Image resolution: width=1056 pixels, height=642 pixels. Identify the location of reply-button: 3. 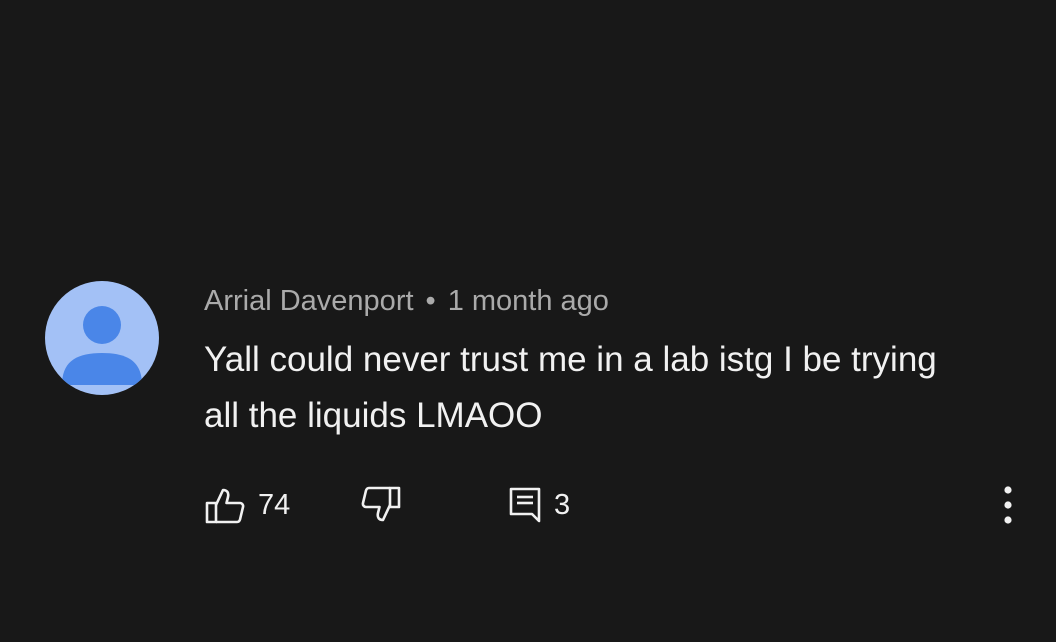
(539, 505).